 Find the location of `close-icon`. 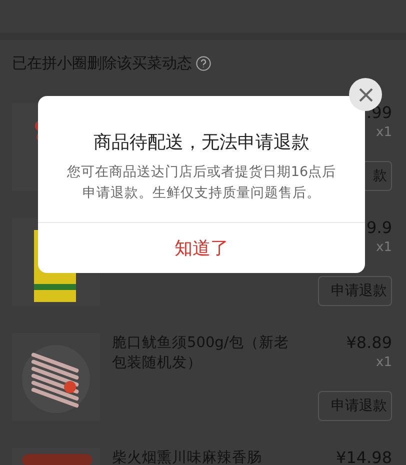

close-icon is located at coordinates (365, 95).